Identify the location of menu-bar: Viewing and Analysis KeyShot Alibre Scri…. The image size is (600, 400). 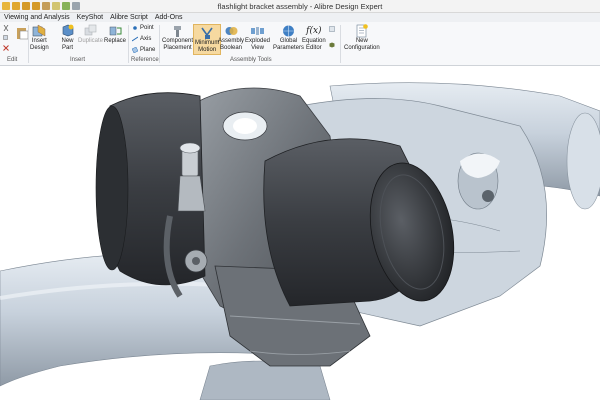
(300, 17).